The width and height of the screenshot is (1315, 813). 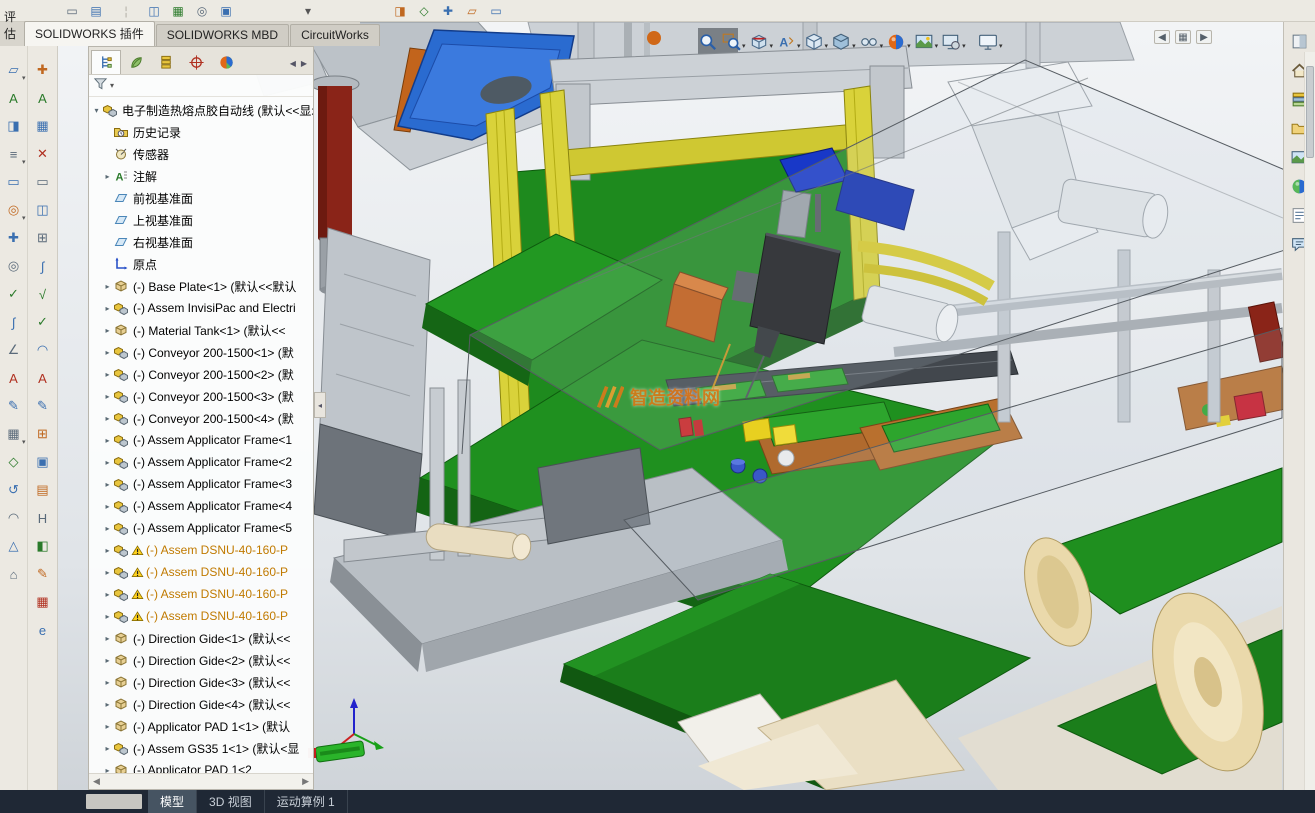 I want to click on statusbar-tab: 3D 视图, so click(x=231, y=801).